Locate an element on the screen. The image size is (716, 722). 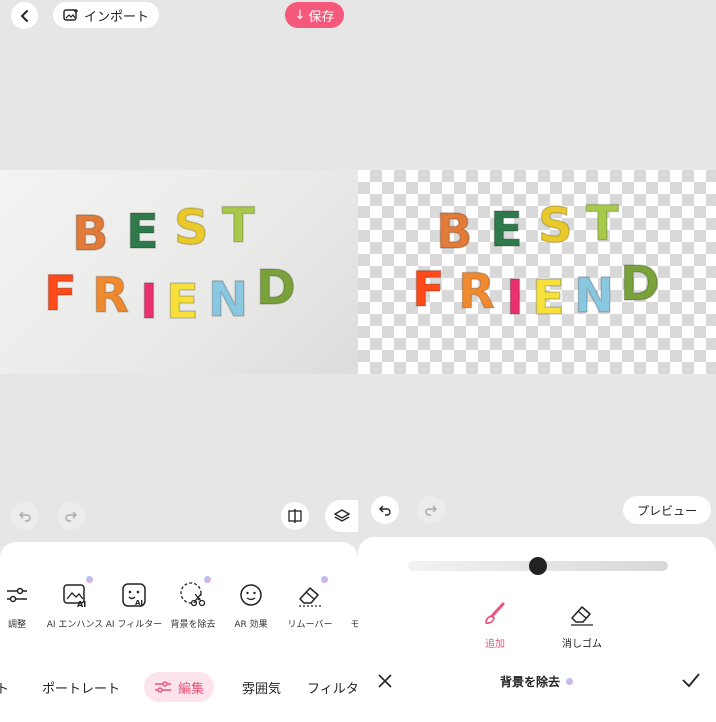
cutout-letters-image: B E S T F R I E N D is located at coordinates (535, 261).